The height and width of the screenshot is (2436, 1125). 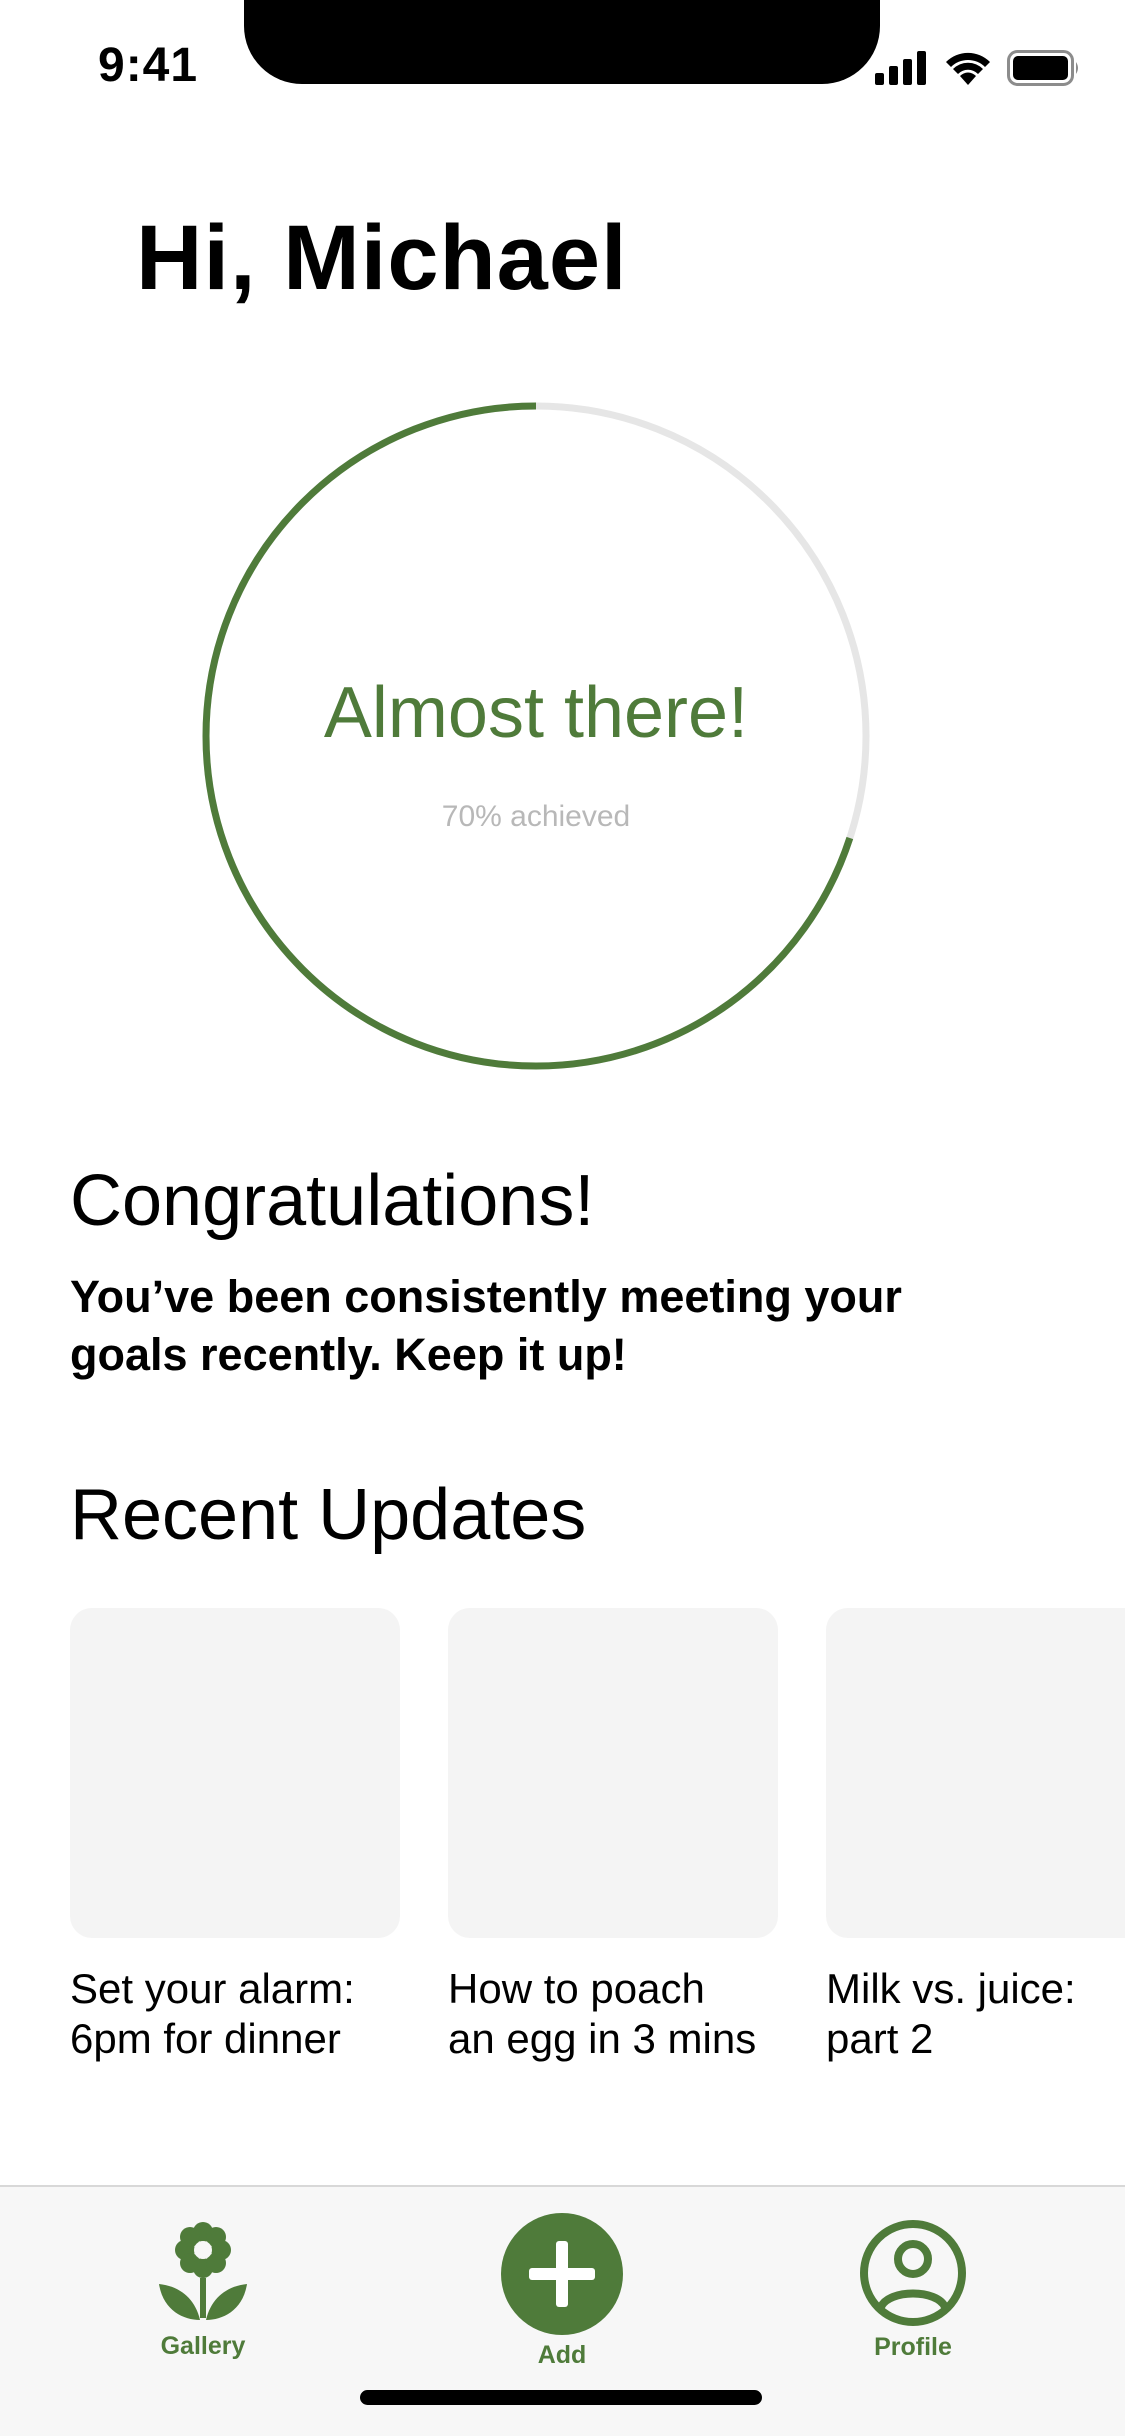 I want to click on battery-icon, so click(x=1042, y=68).